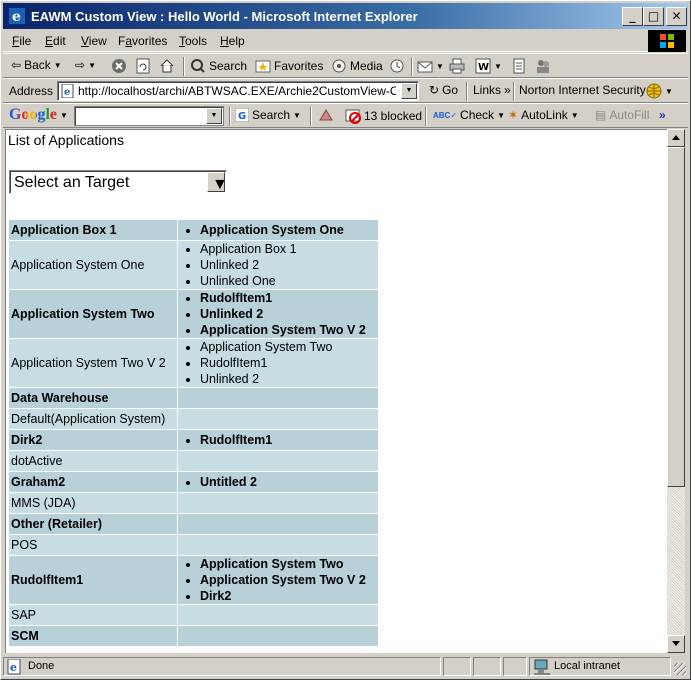 This screenshot has height=680, width=691. Describe the element at coordinates (36, 65) in the screenshot. I see `back-button: ⇦ Back ▼` at that location.